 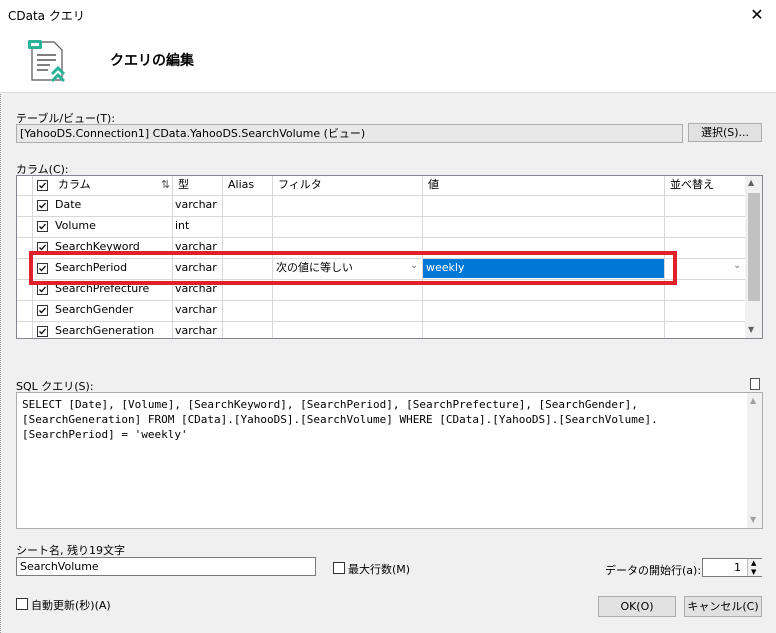 I want to click on max-rows-checkbox, so click(x=339, y=568).